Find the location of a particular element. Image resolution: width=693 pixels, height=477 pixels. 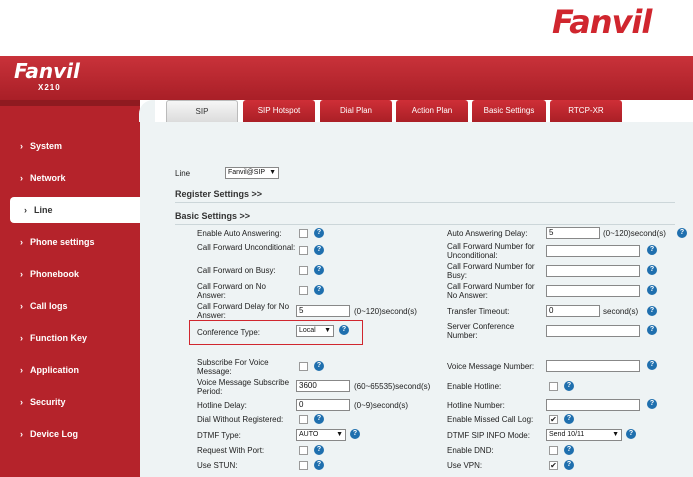

tab-dial-plan: Dial Plan is located at coordinates (356, 111).